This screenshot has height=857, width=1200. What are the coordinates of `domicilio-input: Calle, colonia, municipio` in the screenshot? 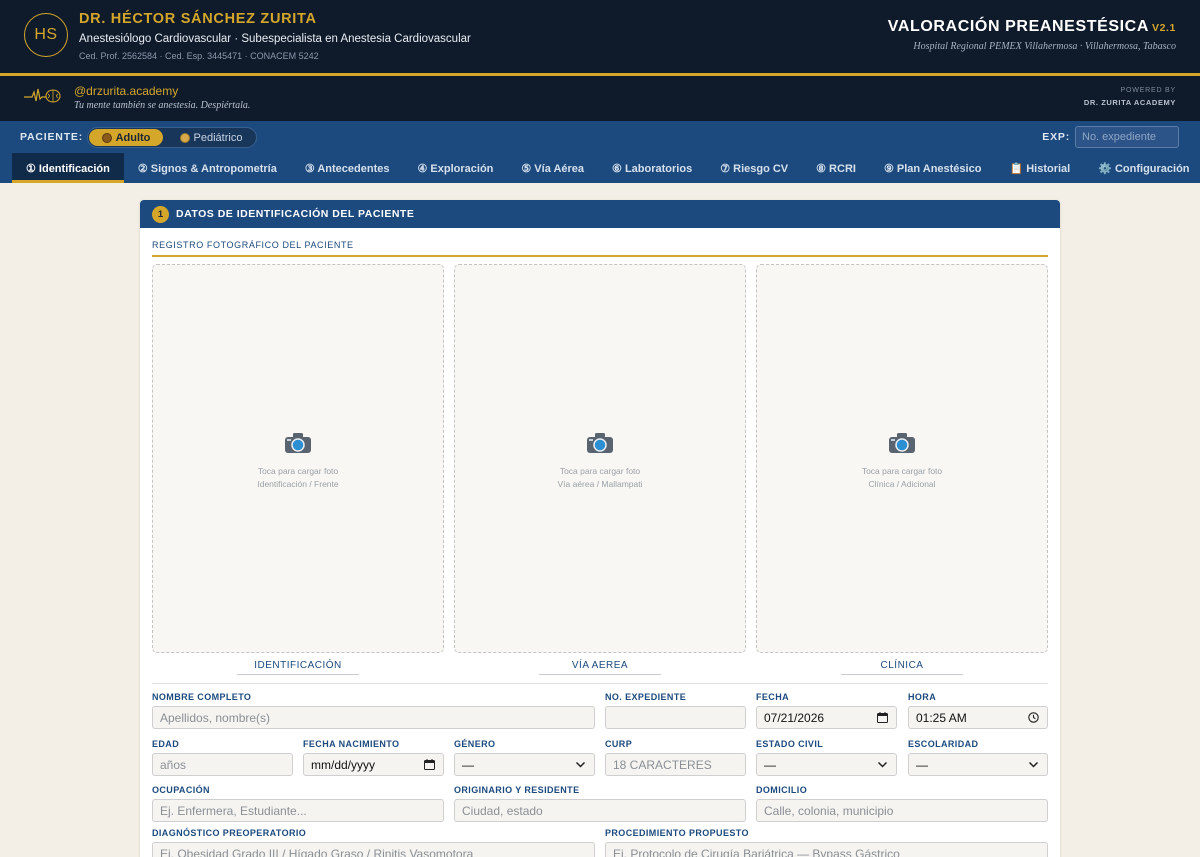 It's located at (902, 810).